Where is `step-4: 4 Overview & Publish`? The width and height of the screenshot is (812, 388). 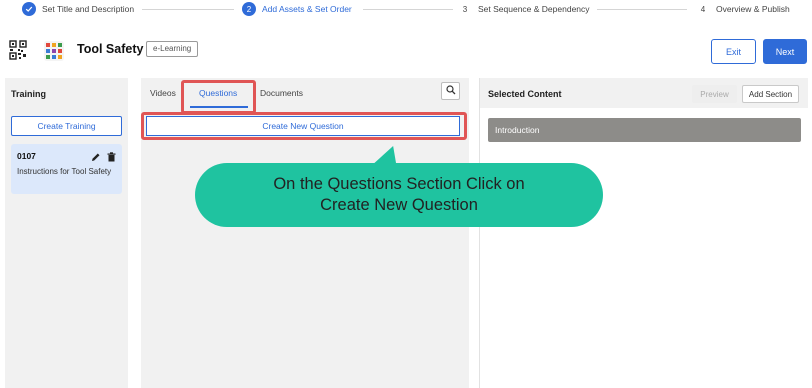
step-4: 4 Overview & Publish is located at coordinates (743, 9).